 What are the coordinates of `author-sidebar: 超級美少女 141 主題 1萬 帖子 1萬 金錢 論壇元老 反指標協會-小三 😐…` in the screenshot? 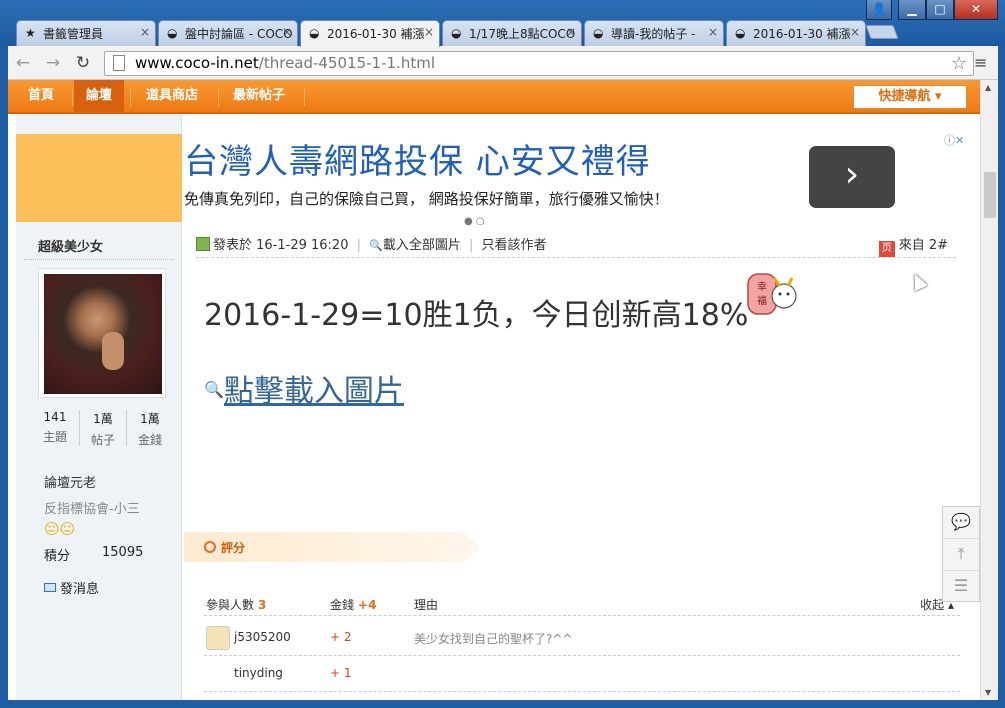 It's located at (99, 407).